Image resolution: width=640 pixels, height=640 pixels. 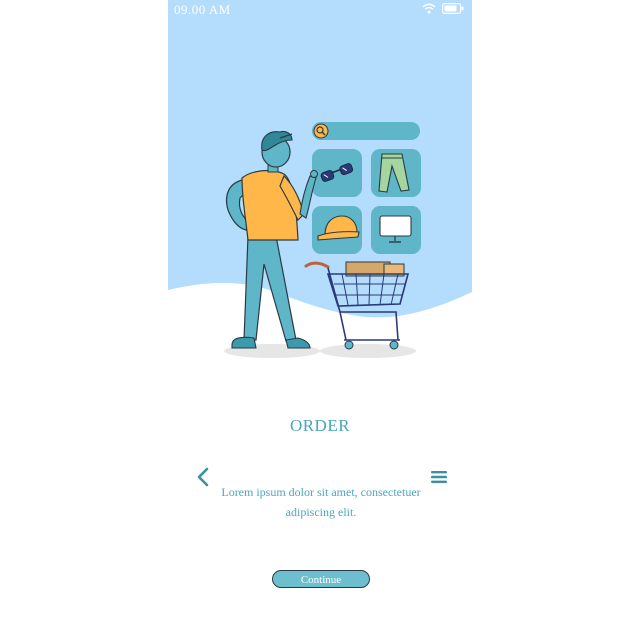 What do you see at coordinates (396, 230) in the screenshot?
I see `product-tile-monitor` at bounding box center [396, 230].